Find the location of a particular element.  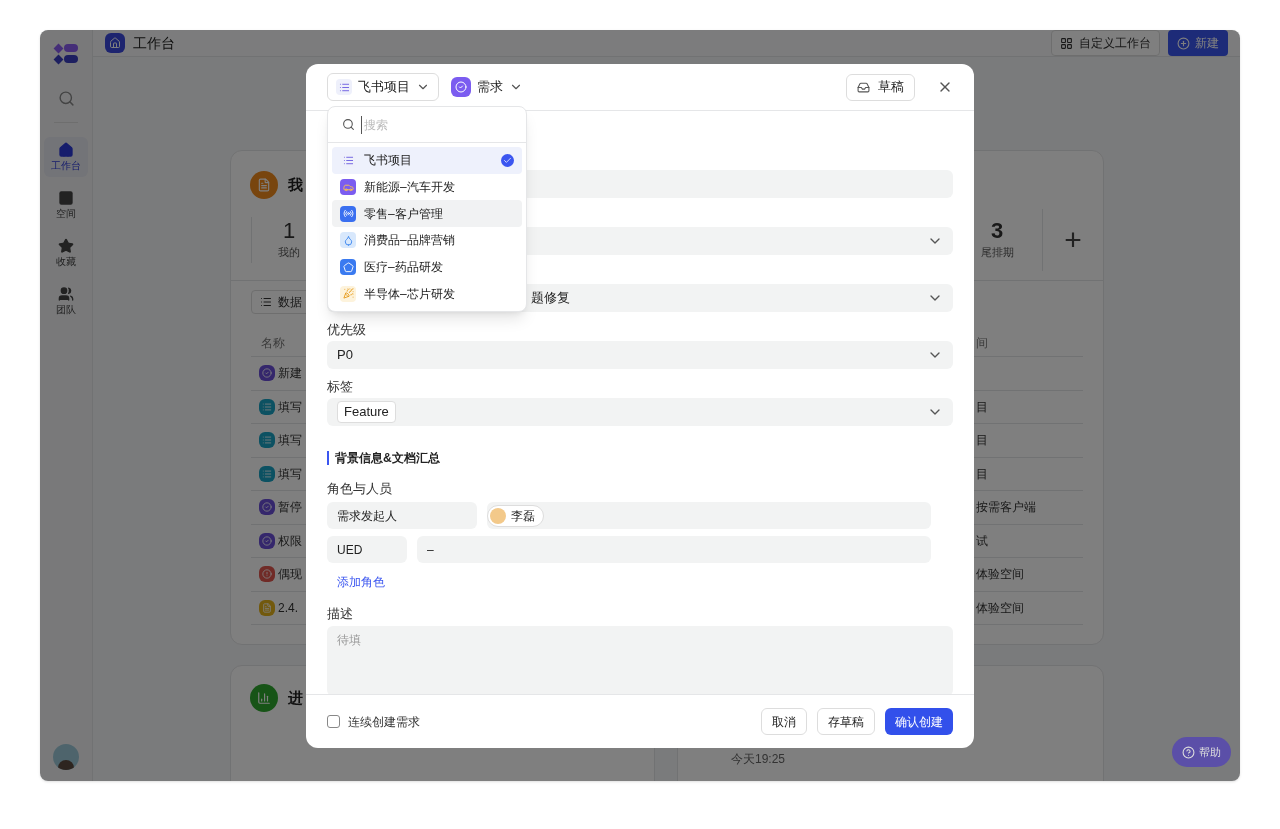

sidebar-item: 团队 is located at coordinates (66, 301).